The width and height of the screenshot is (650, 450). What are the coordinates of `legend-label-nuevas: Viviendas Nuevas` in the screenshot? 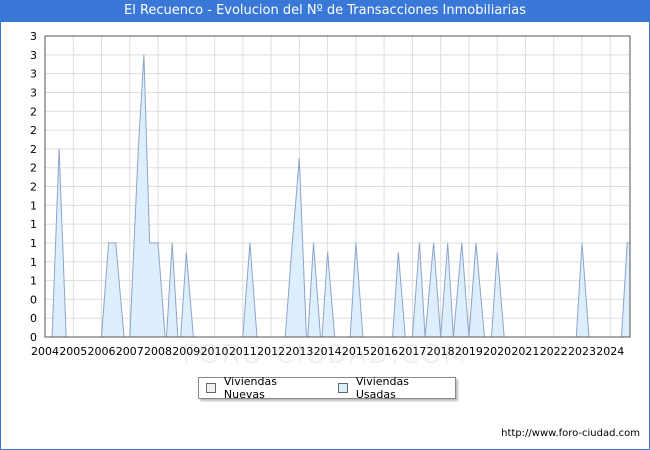 It's located at (250, 388).